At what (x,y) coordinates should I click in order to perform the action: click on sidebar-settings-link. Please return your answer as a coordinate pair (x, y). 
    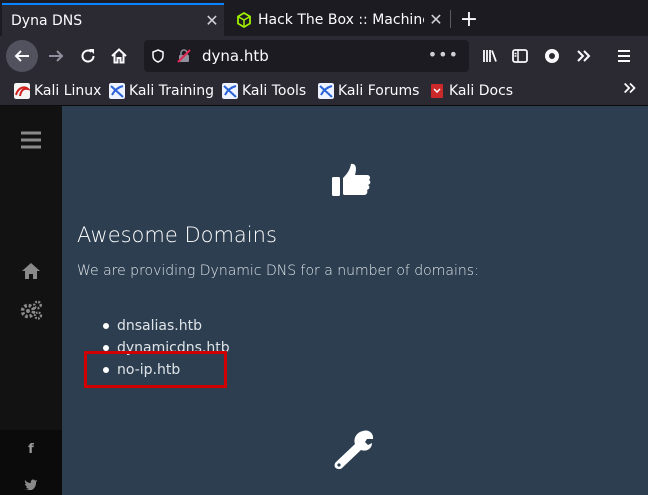
    Looking at the image, I should click on (31, 310).